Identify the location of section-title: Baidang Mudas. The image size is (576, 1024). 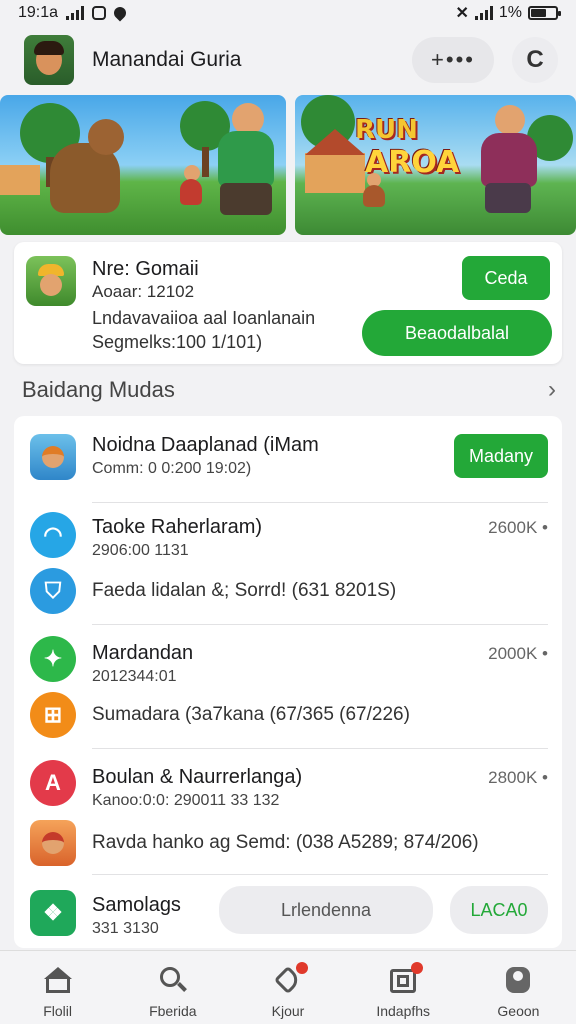
(98, 389).